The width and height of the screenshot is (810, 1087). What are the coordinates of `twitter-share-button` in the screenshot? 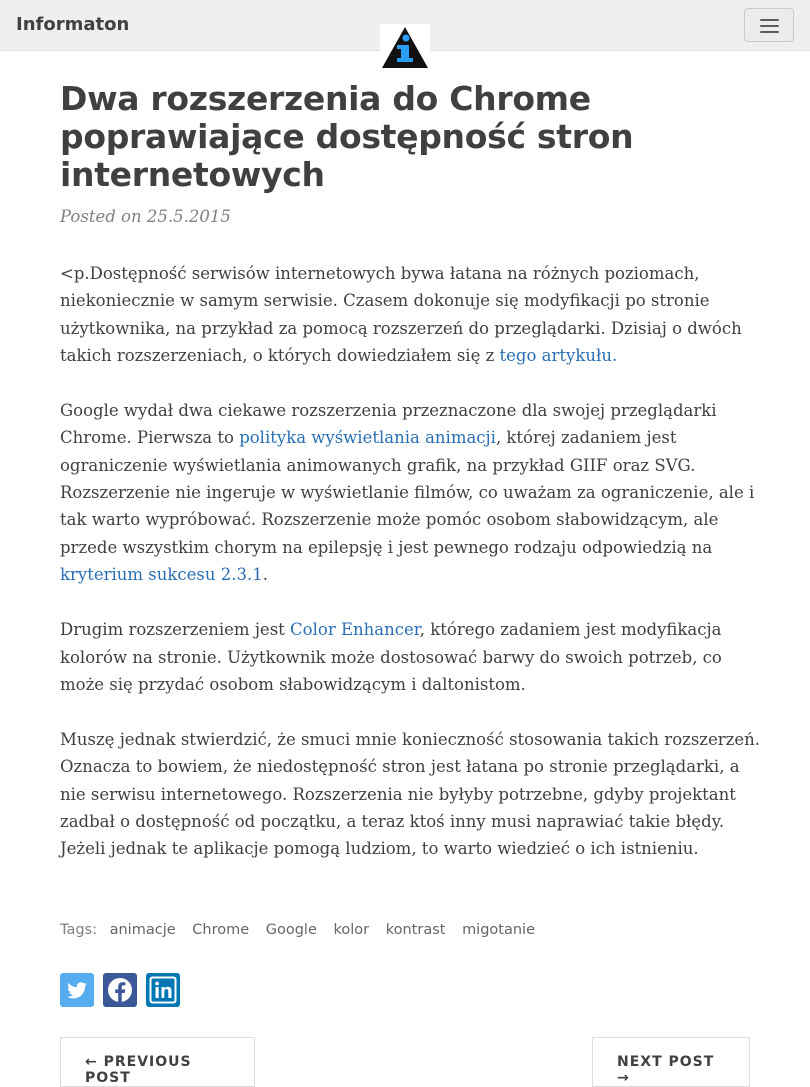 It's located at (77, 990).